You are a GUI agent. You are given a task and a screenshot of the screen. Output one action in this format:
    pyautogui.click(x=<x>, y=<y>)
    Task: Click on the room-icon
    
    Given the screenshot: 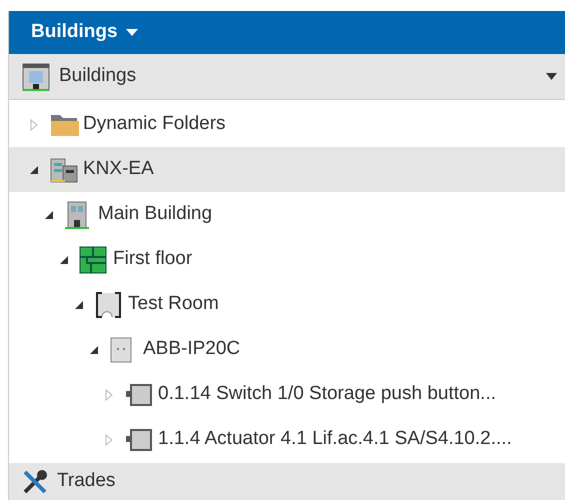 What is the action you would take?
    pyautogui.click(x=108, y=304)
    